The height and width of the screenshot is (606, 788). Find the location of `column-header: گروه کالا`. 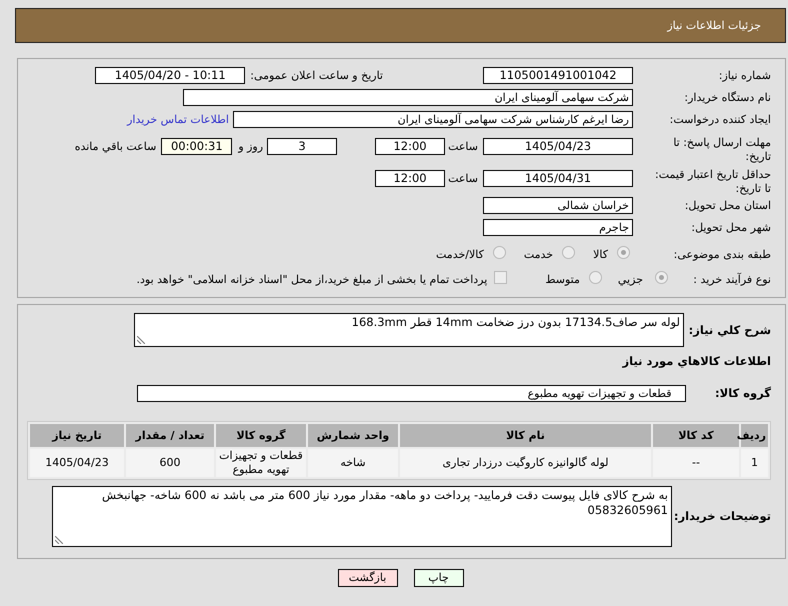

column-header: گروه کالا is located at coordinates (261, 435).